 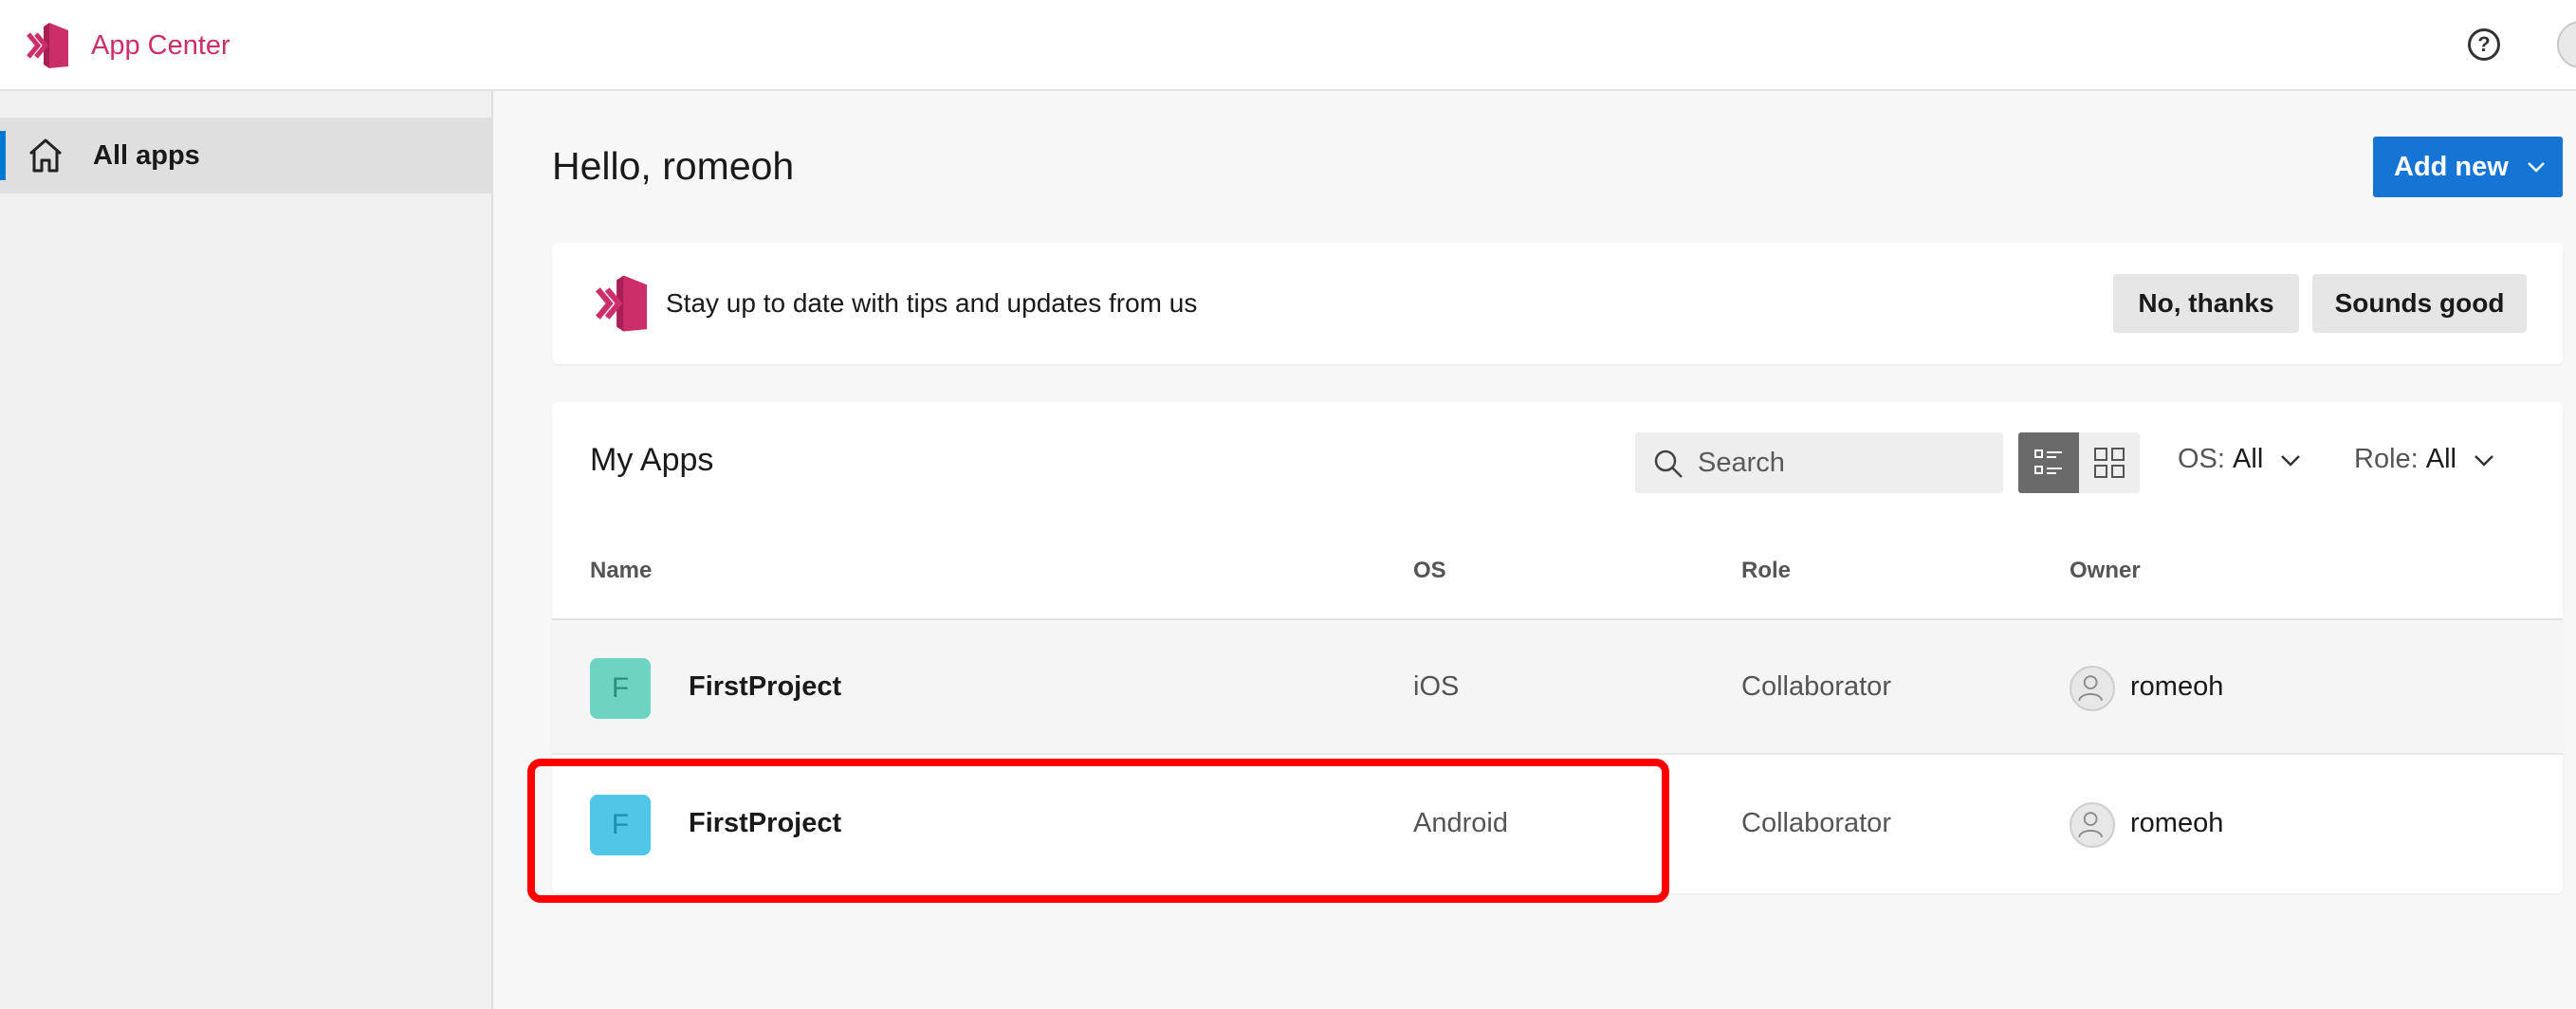 What do you see at coordinates (1429, 571) in the screenshot?
I see `column-header-os: OS` at bounding box center [1429, 571].